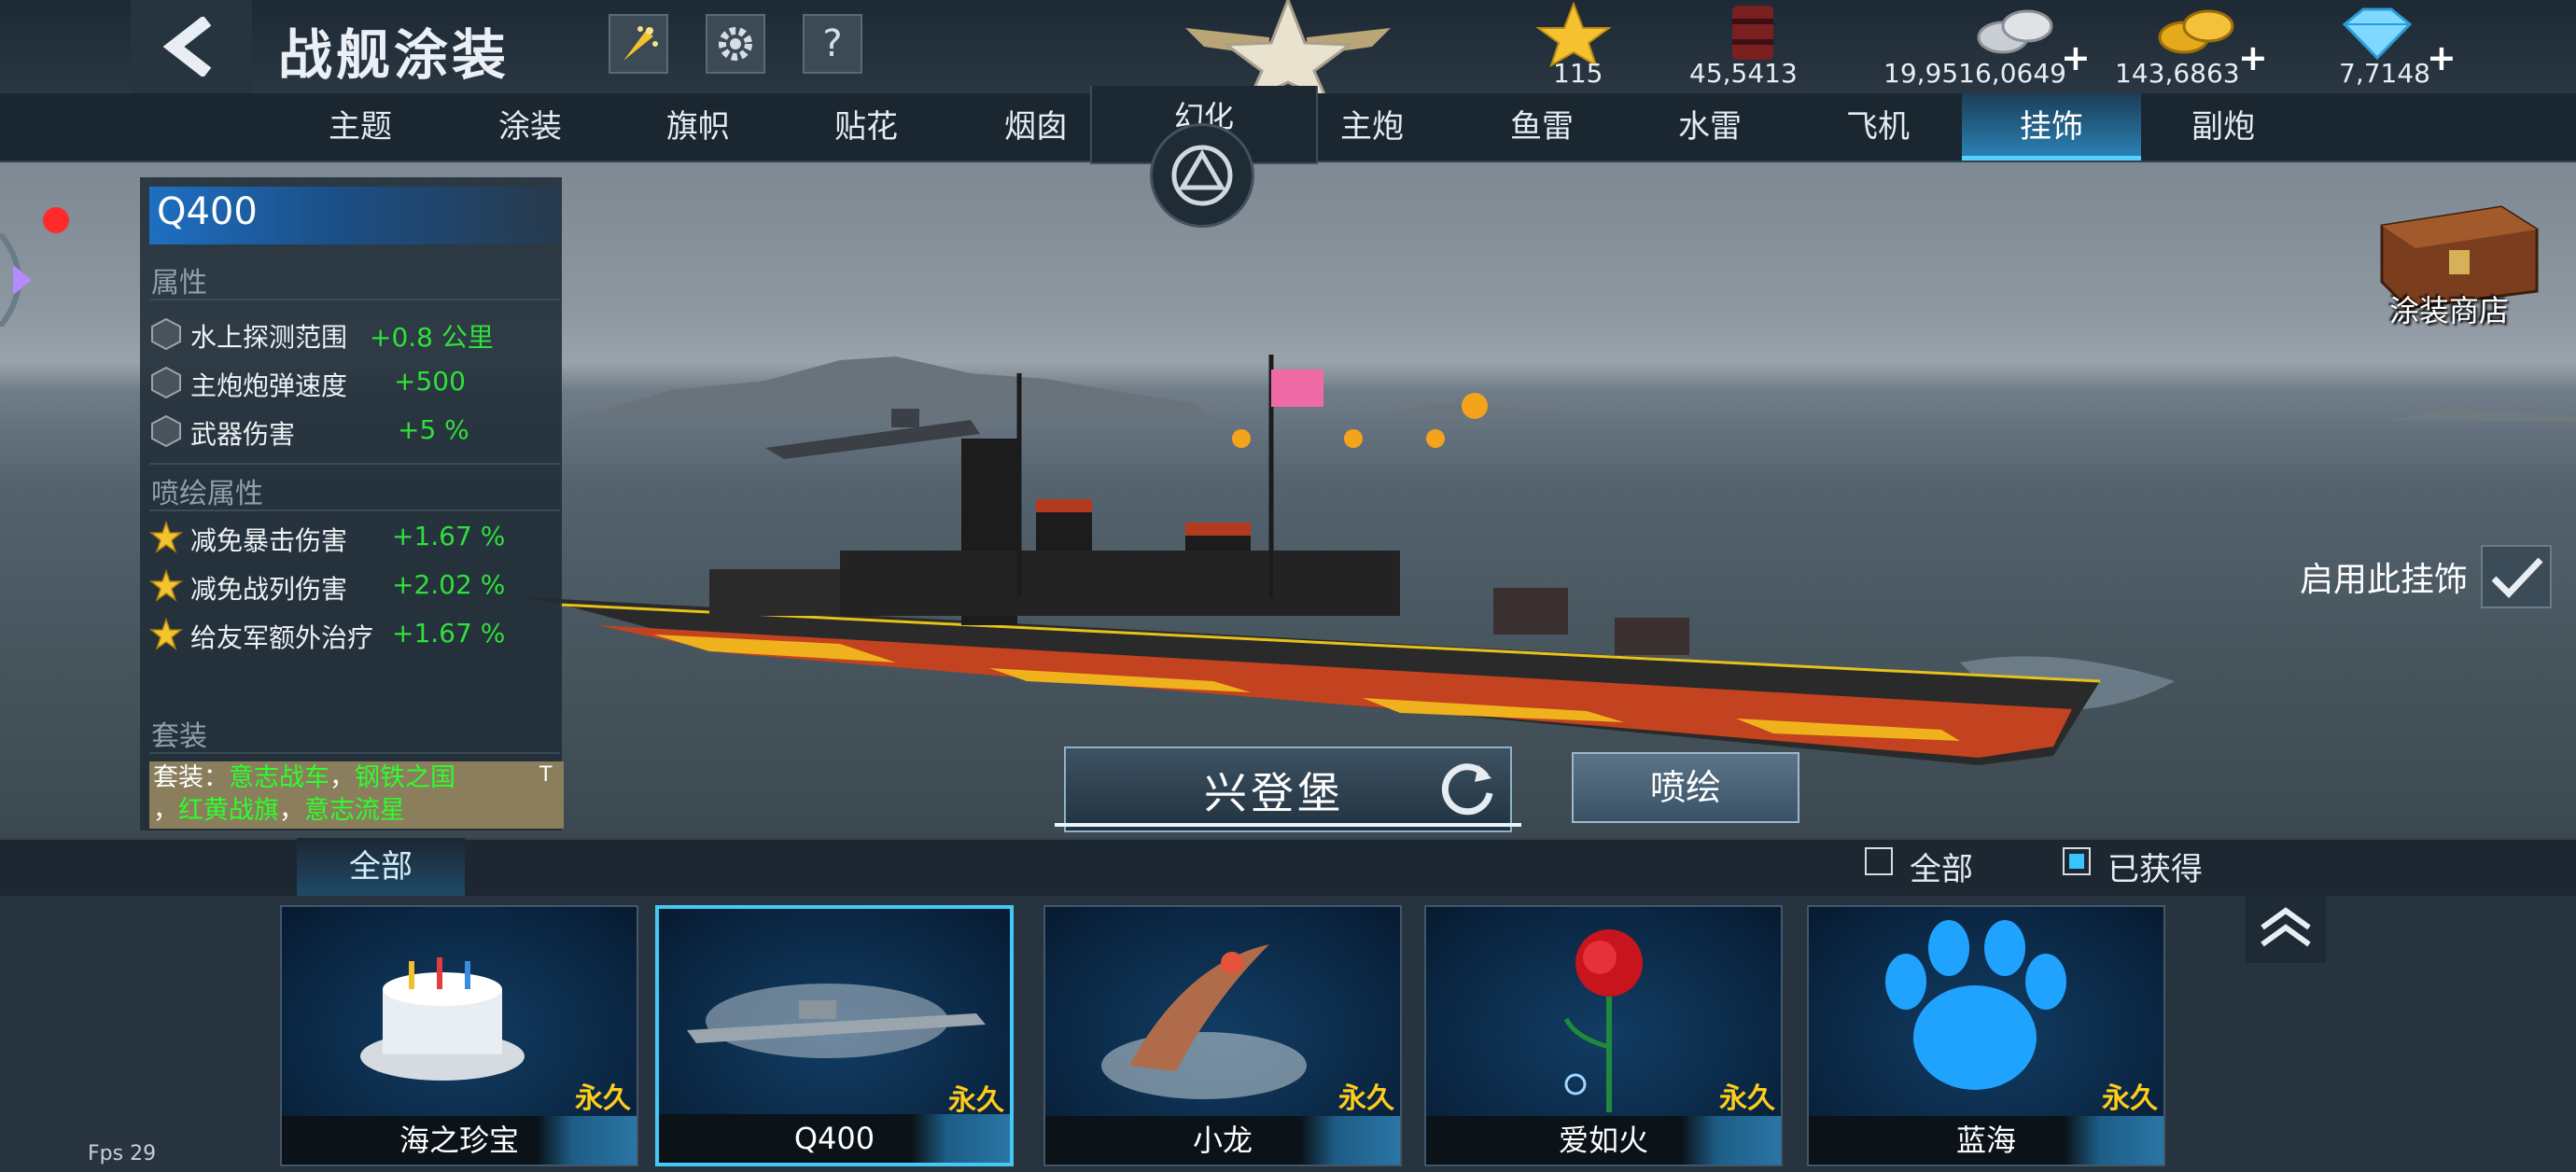  I want to click on resource-diamonds: 7,7148 +, so click(2391, 46).